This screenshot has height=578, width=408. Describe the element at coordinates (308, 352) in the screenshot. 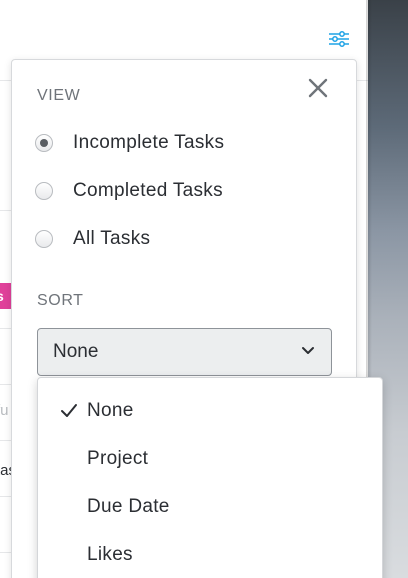

I see `chevron-down-icon` at that location.